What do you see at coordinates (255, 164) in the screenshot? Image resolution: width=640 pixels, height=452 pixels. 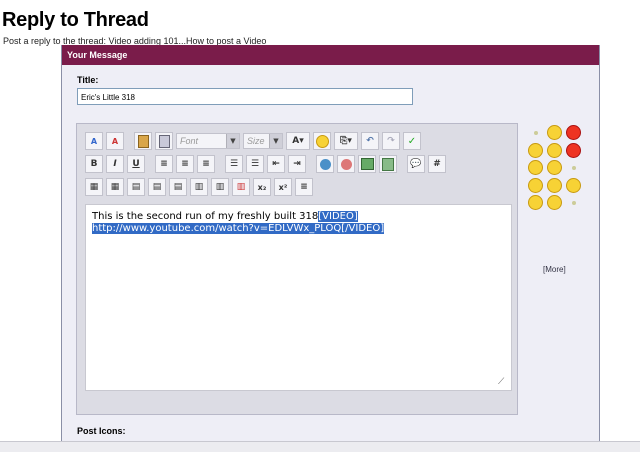 I see `unordered-list-icon: ☰` at bounding box center [255, 164].